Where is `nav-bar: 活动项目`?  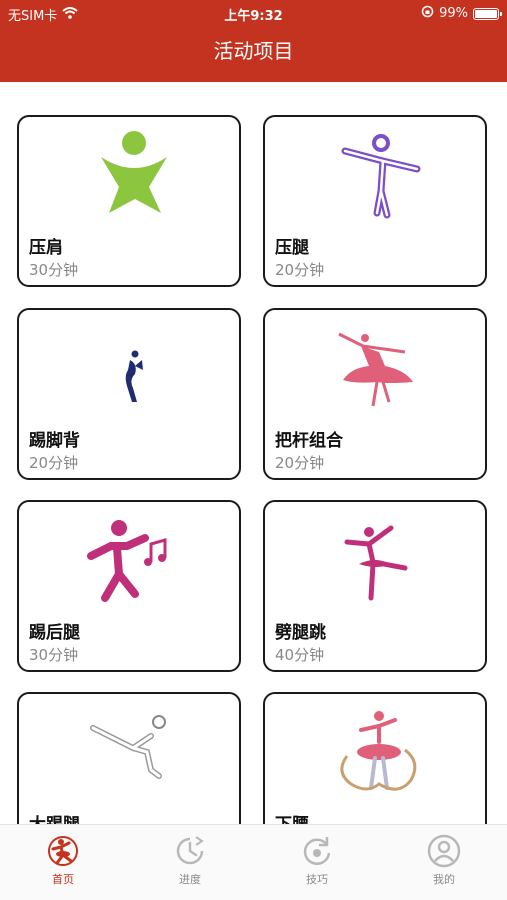 nav-bar: 活动项目 is located at coordinates (253, 54).